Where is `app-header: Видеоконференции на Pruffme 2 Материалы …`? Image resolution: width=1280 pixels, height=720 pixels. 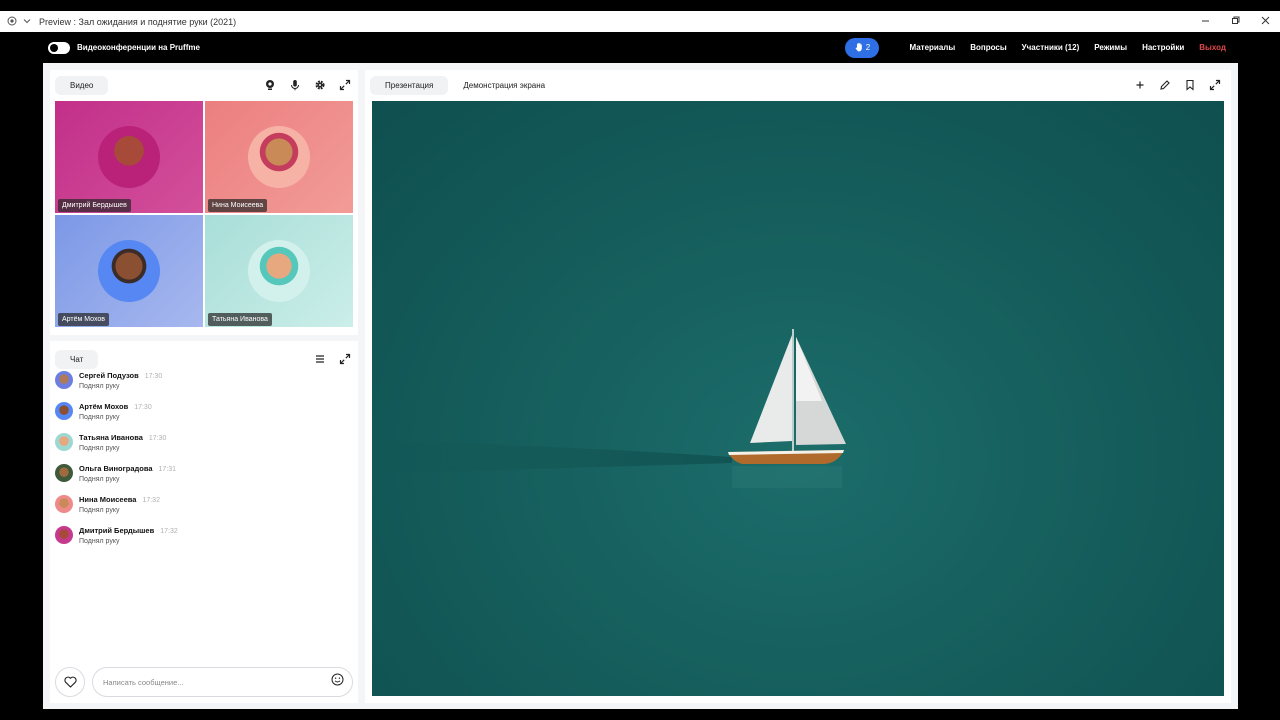 app-header: Видеоконференции на Pruffme 2 Материалы … is located at coordinates (640, 47).